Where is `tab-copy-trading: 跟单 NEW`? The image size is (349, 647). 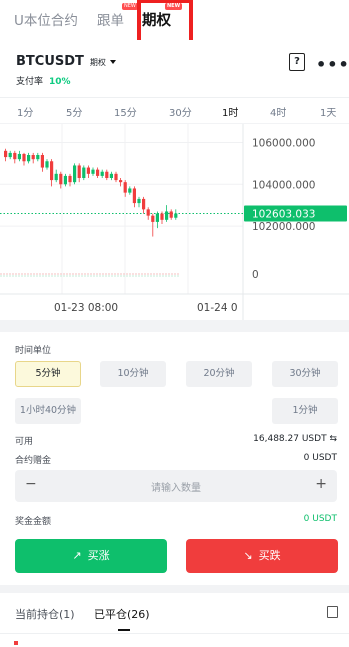
tab-copy-trading: 跟单 NEW is located at coordinates (117, 16).